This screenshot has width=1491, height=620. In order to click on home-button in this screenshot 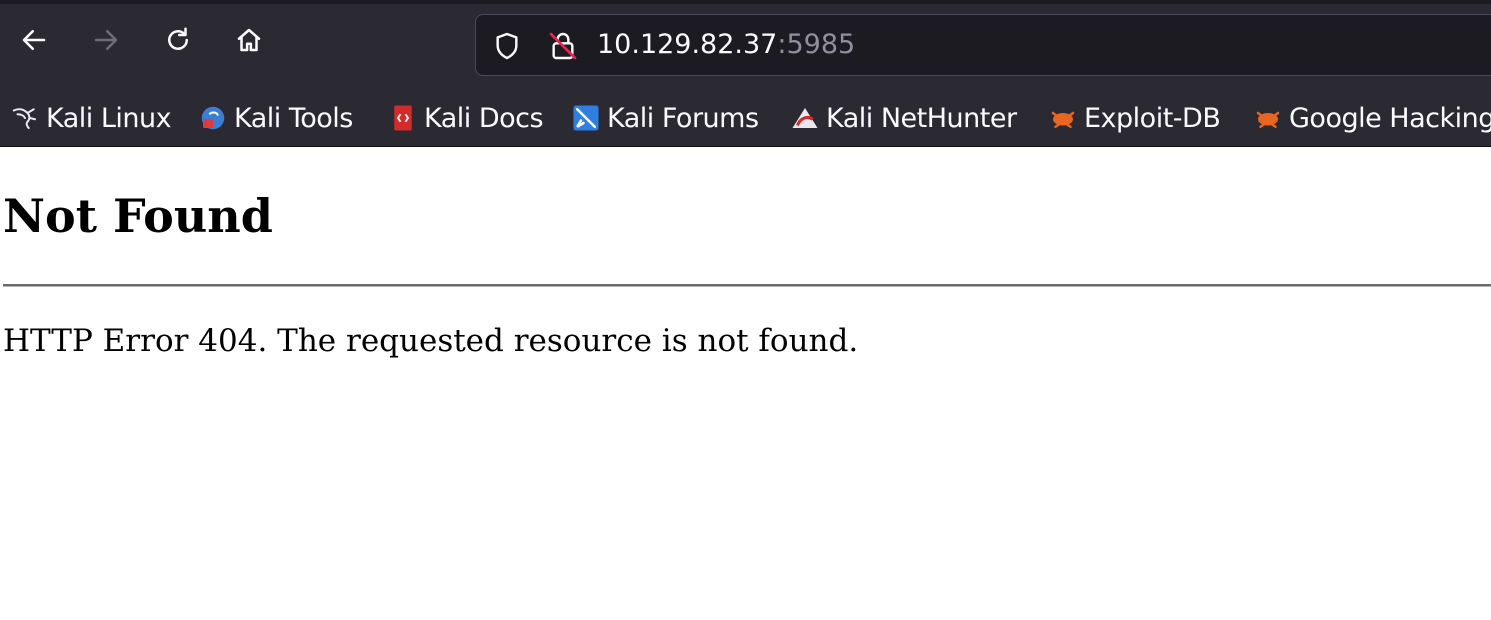, I will do `click(249, 40)`.